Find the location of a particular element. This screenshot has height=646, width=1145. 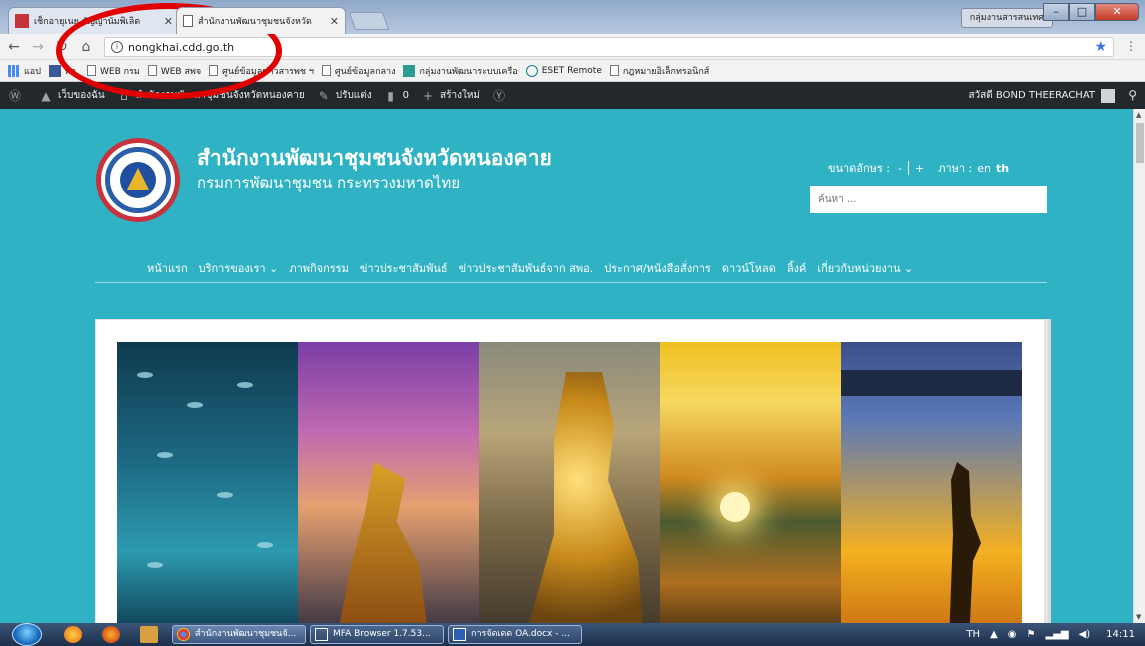

scroll-thumb is located at coordinates (1140, 143).